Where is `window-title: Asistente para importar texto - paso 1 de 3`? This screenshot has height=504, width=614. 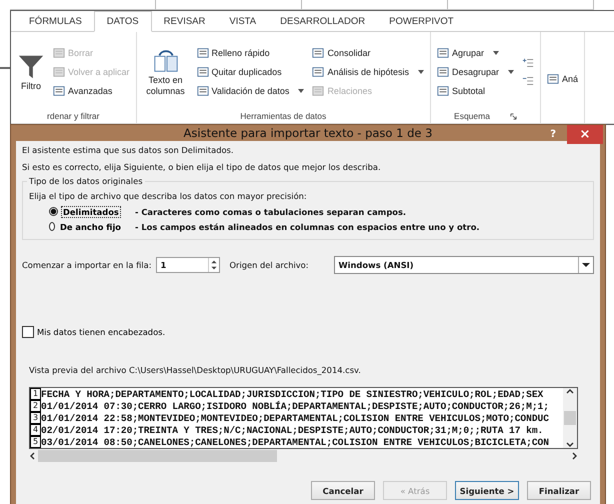 window-title: Asistente para importar texto - paso 1 de 3 is located at coordinates (308, 133).